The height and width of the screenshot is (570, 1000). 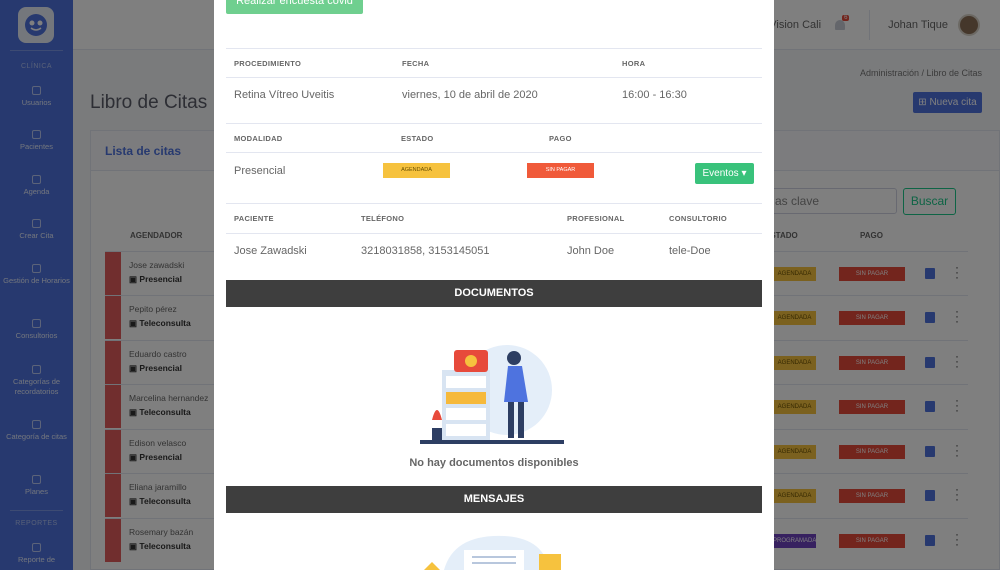 What do you see at coordinates (560, 170) in the screenshot?
I see `payment-badge: SIN PAGAR` at bounding box center [560, 170].